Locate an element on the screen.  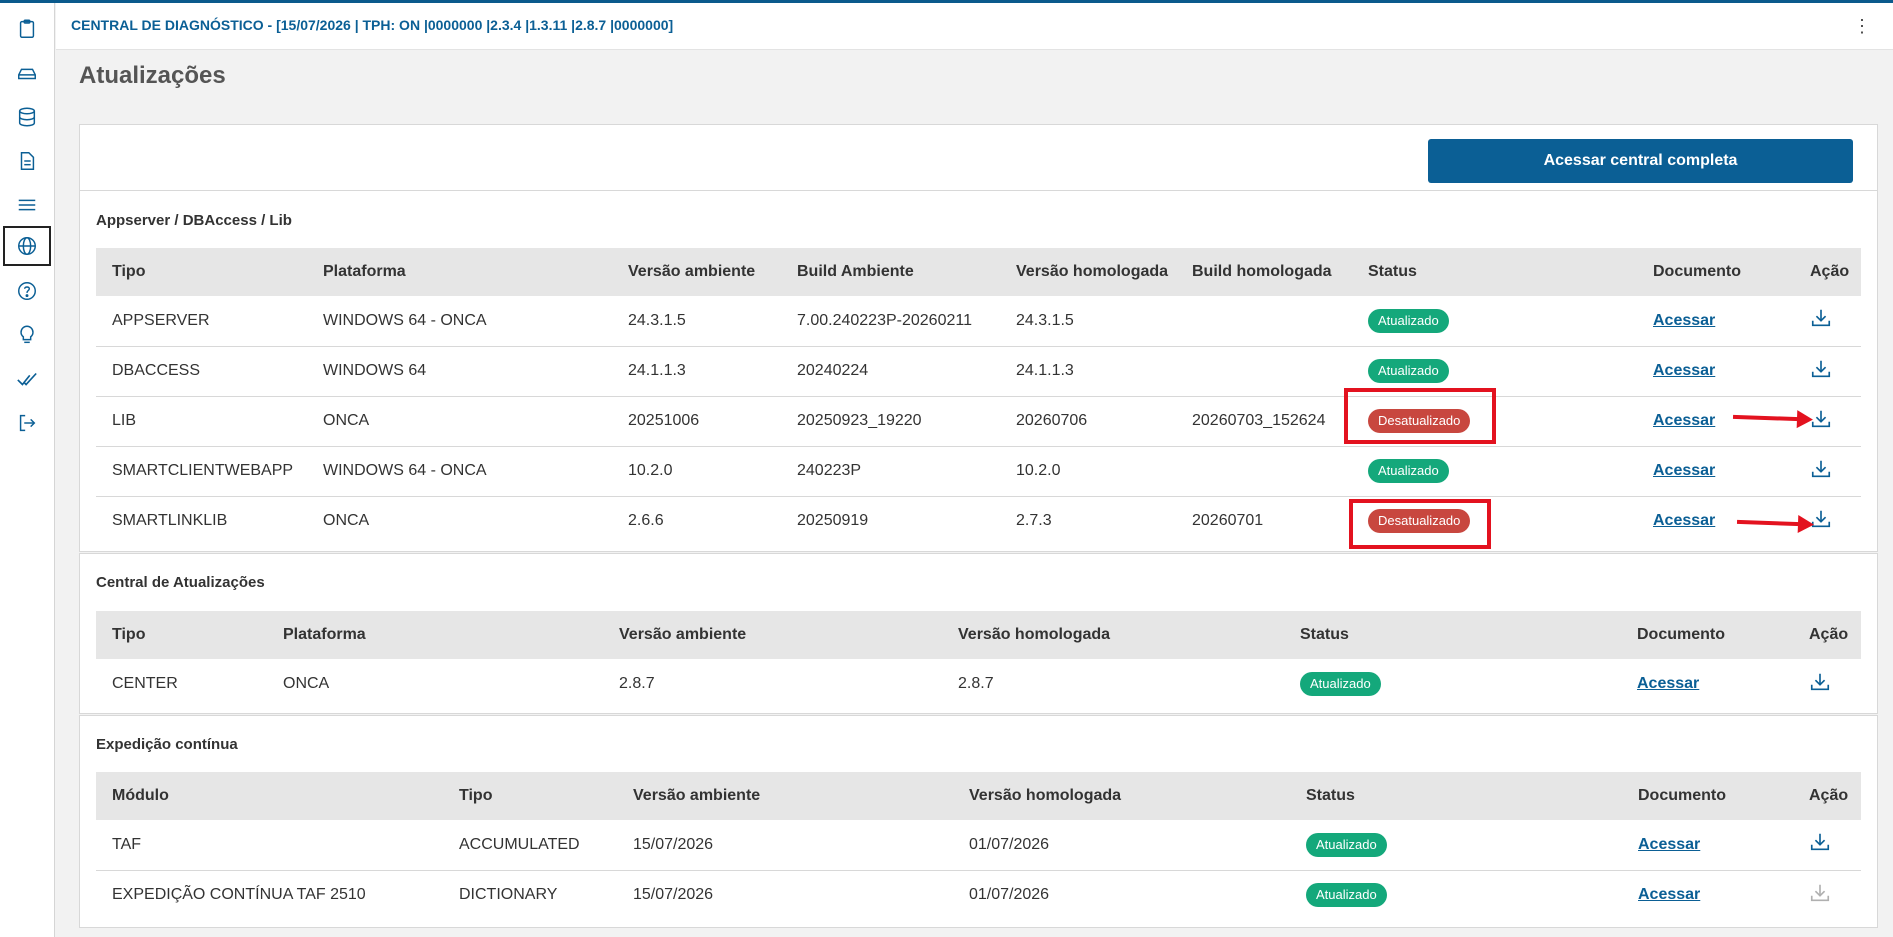
clipboard-icon is located at coordinates (27, 29).